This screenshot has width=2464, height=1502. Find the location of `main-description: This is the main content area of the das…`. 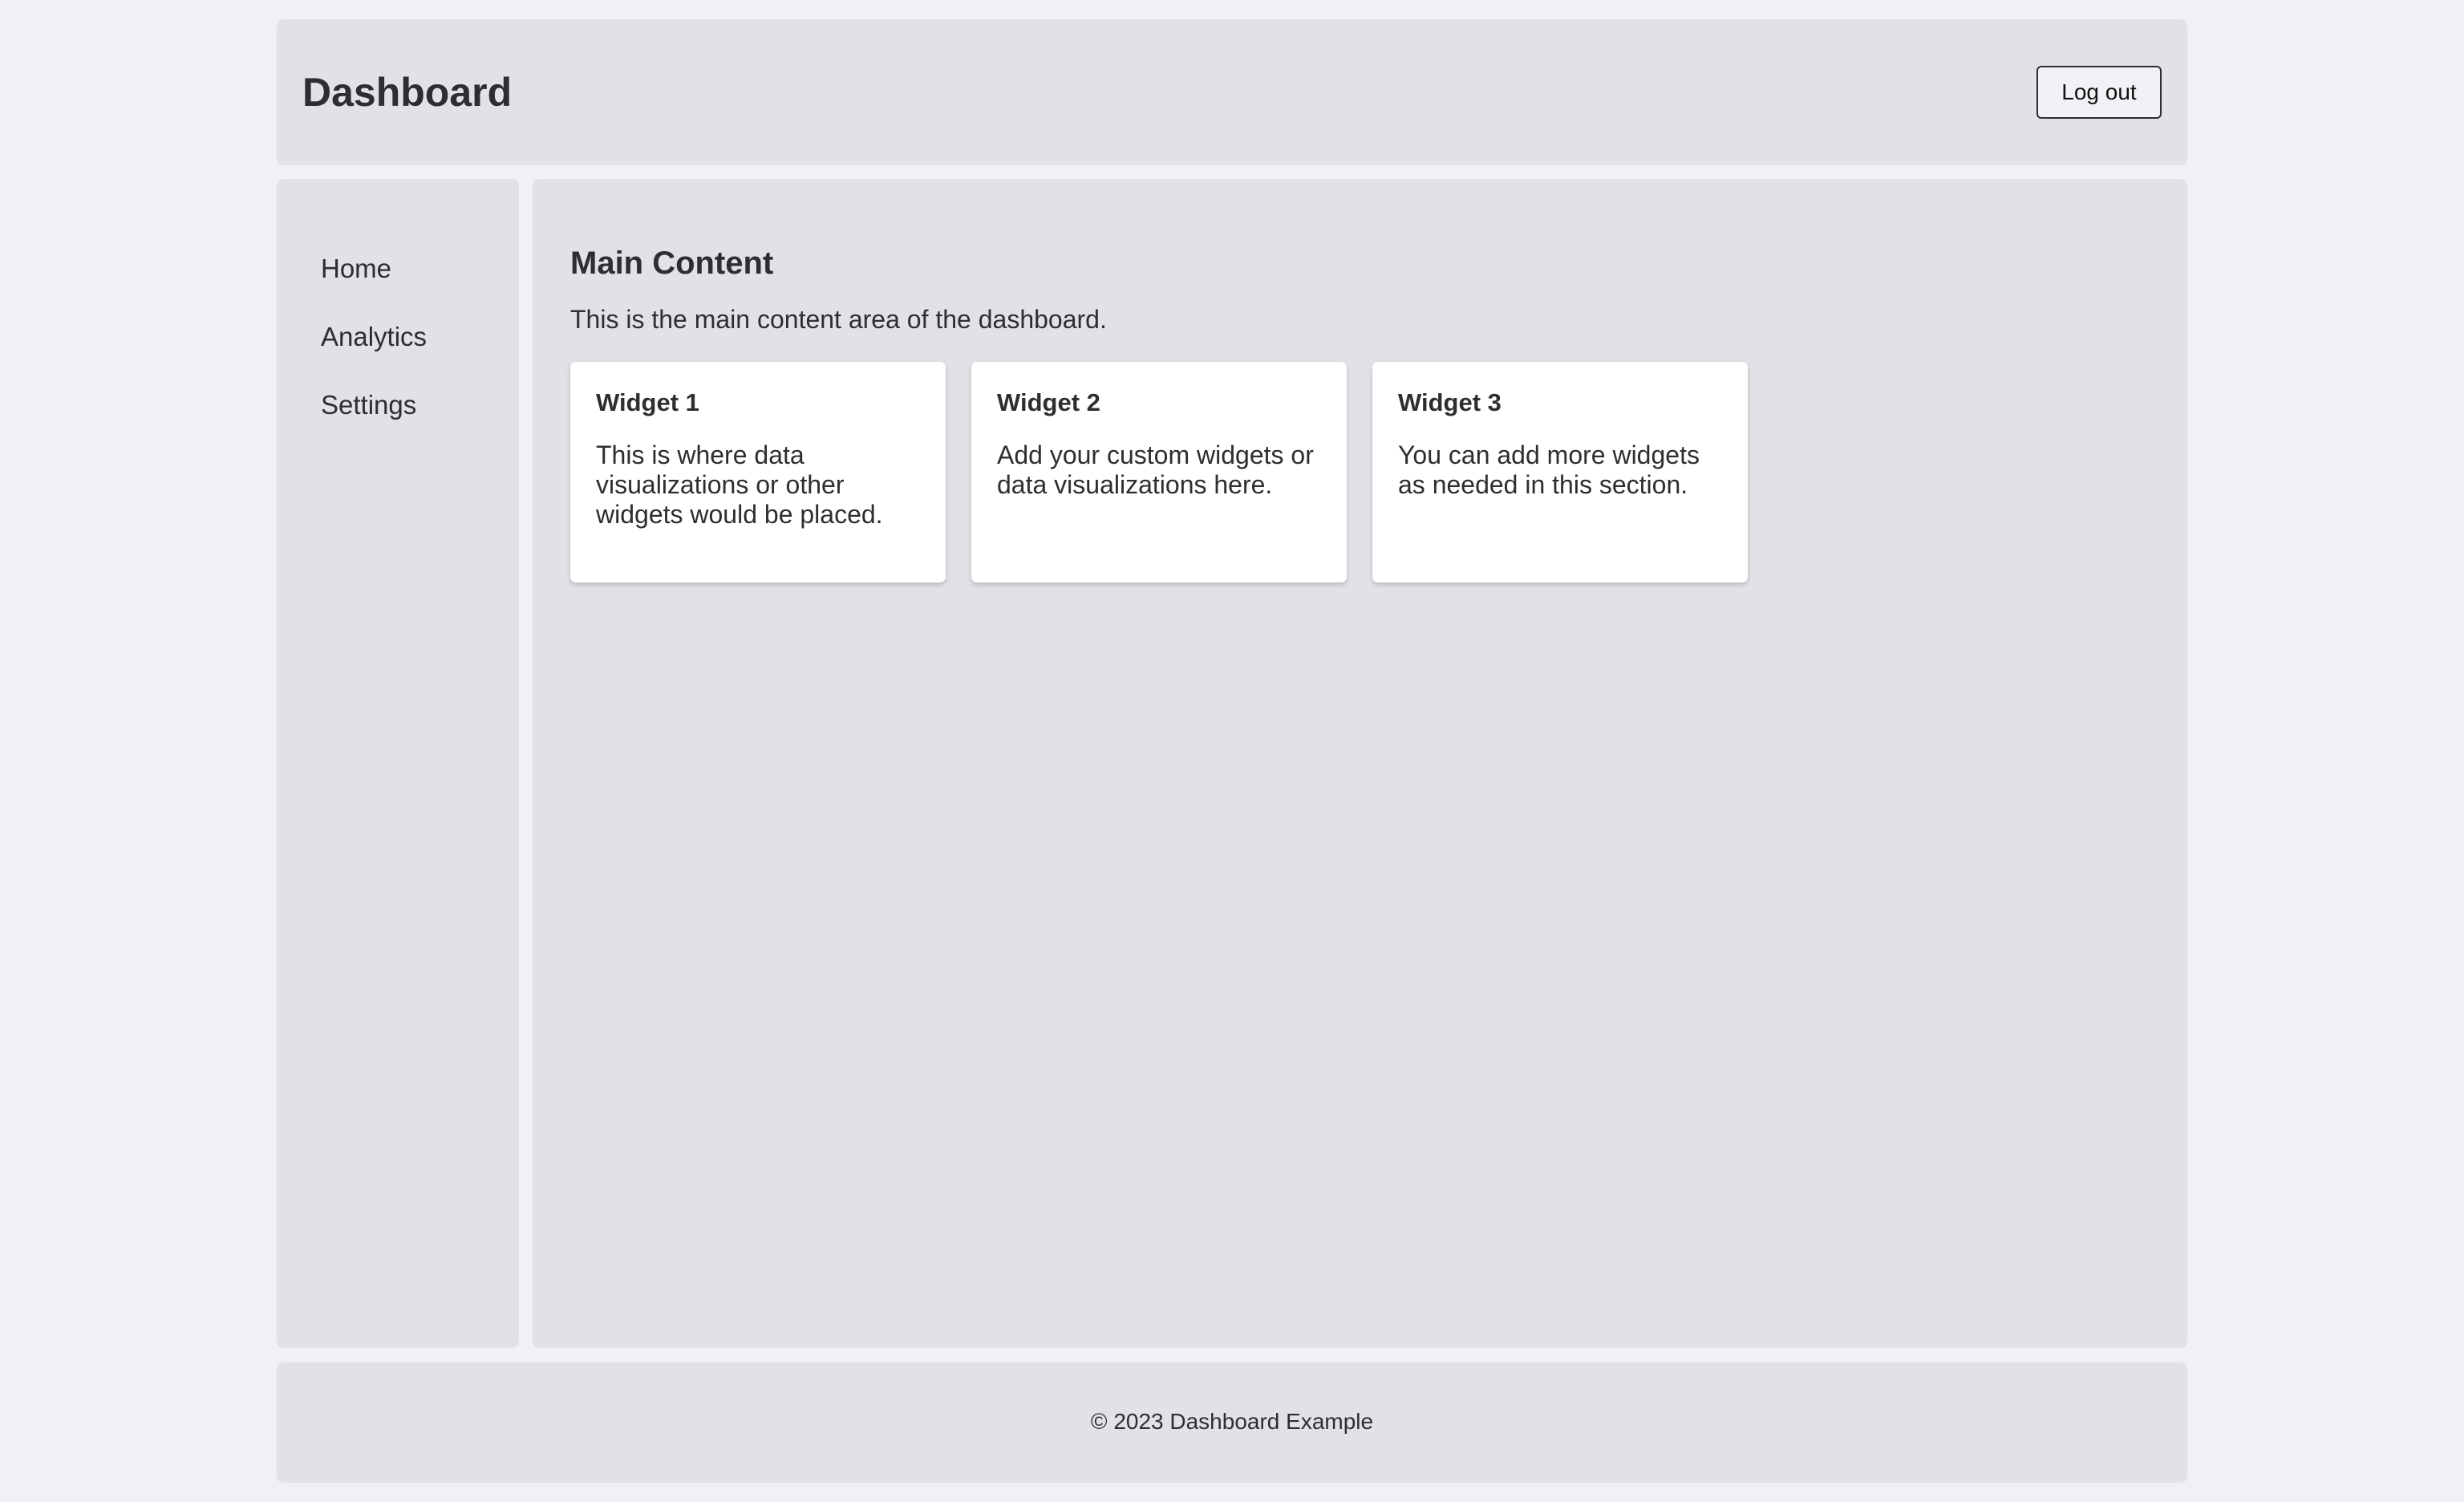

main-description: This is the main content area of the das… is located at coordinates (838, 319).